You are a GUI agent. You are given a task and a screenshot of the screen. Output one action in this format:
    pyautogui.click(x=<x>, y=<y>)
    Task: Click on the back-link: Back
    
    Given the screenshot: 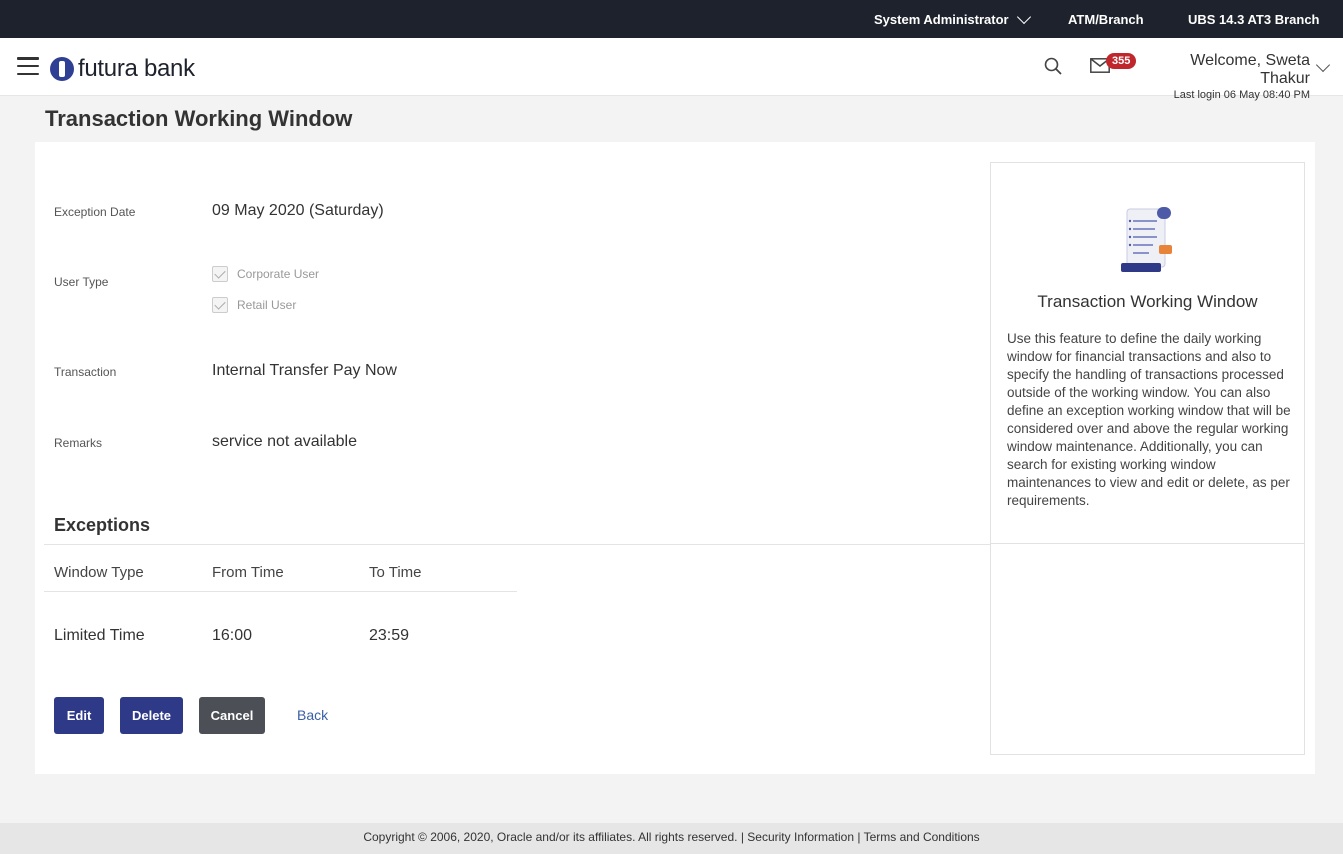 What is the action you would take?
    pyautogui.click(x=312, y=715)
    